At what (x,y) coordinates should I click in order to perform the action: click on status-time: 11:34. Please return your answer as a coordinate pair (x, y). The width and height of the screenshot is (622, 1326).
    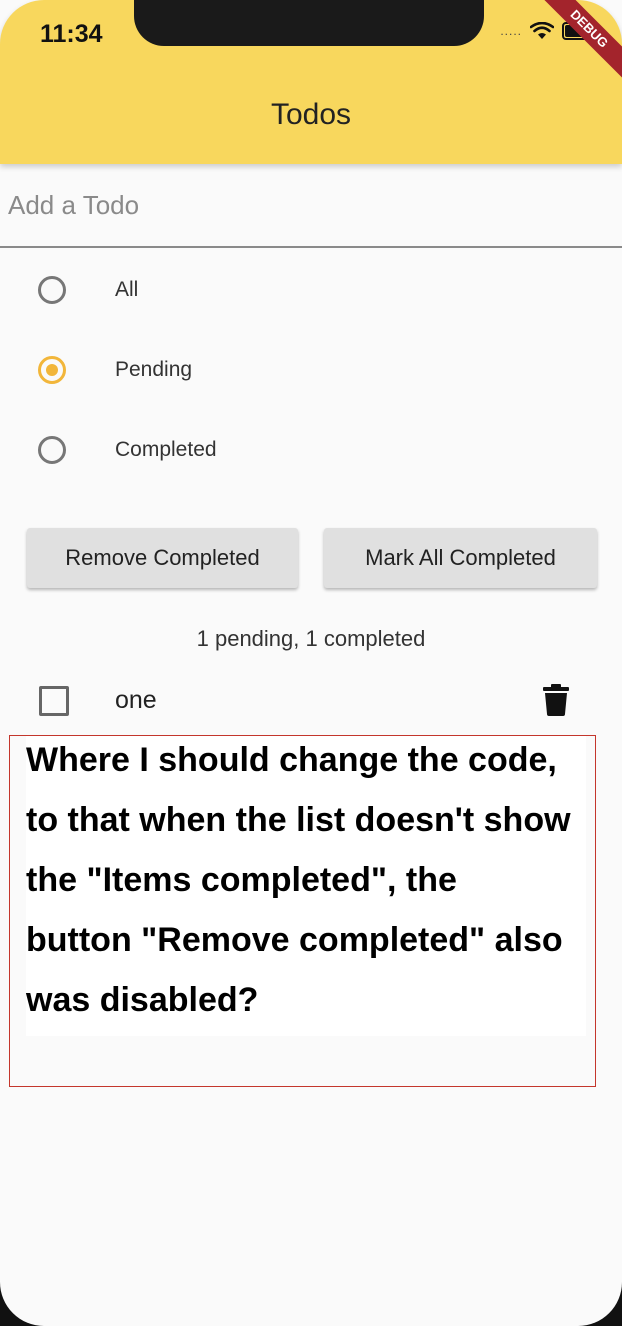
    Looking at the image, I should click on (71, 34).